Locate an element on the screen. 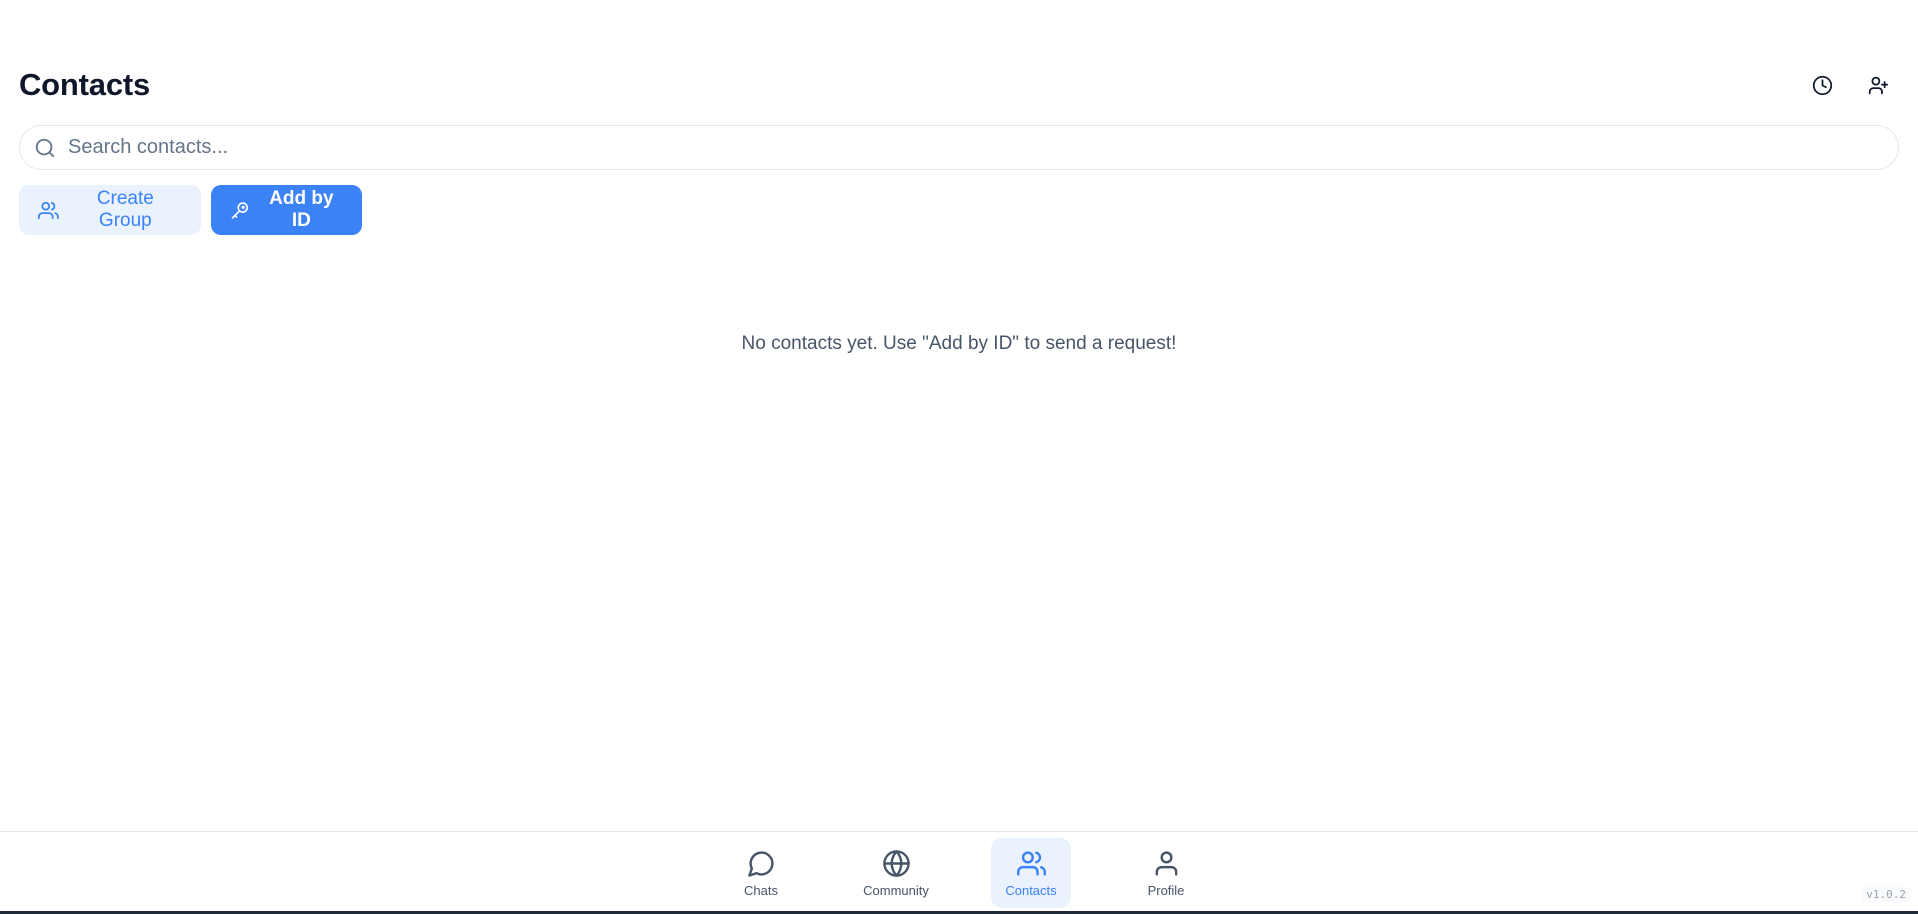 The height and width of the screenshot is (914, 1918). version-badge: v1.0.2 is located at coordinates (1886, 894).